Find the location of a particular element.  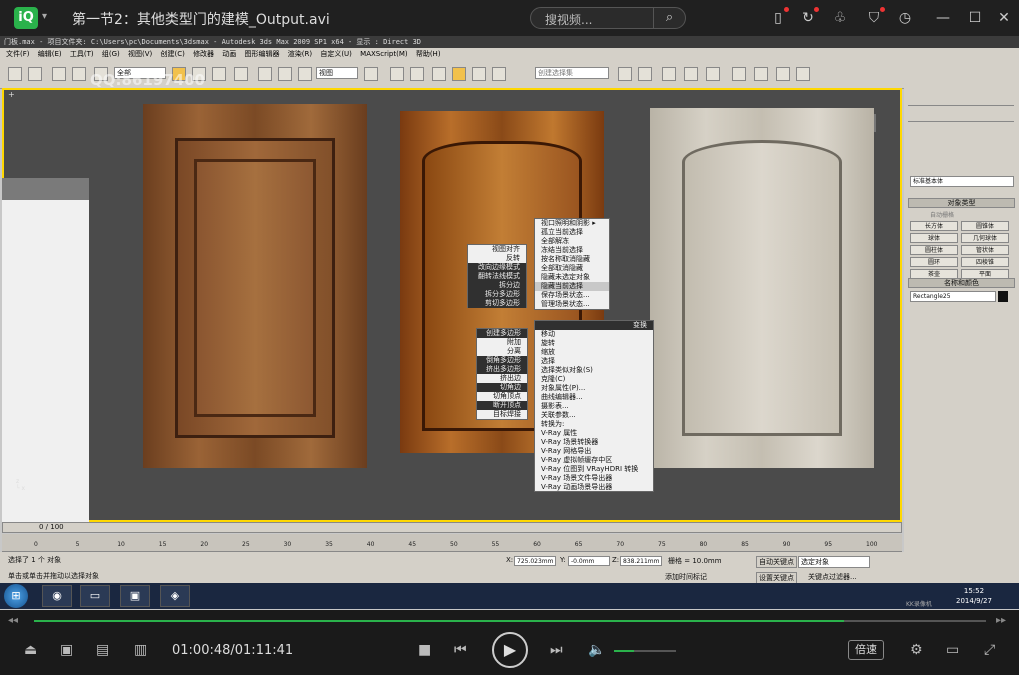

menu-item: 附加 is located at coordinates (502, 342).